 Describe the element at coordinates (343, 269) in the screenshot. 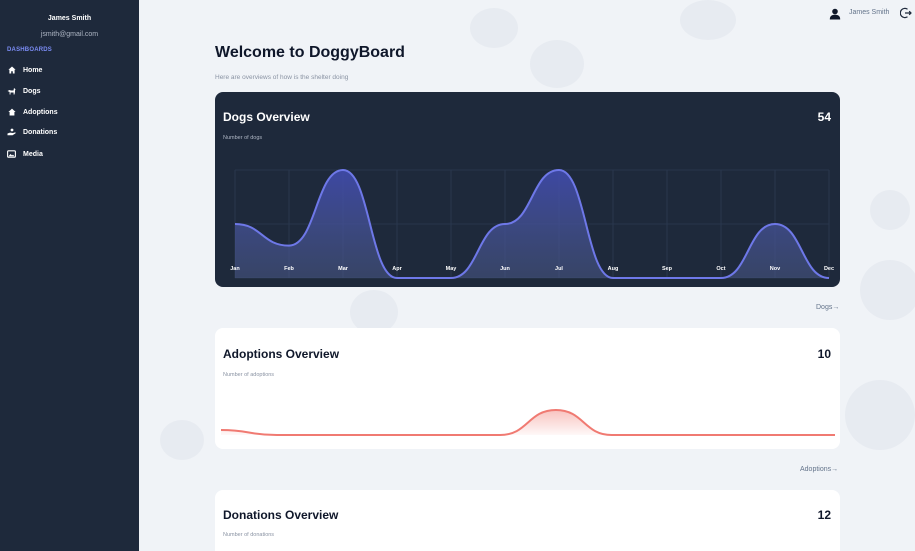

I see `x-tick-label: Mar` at that location.